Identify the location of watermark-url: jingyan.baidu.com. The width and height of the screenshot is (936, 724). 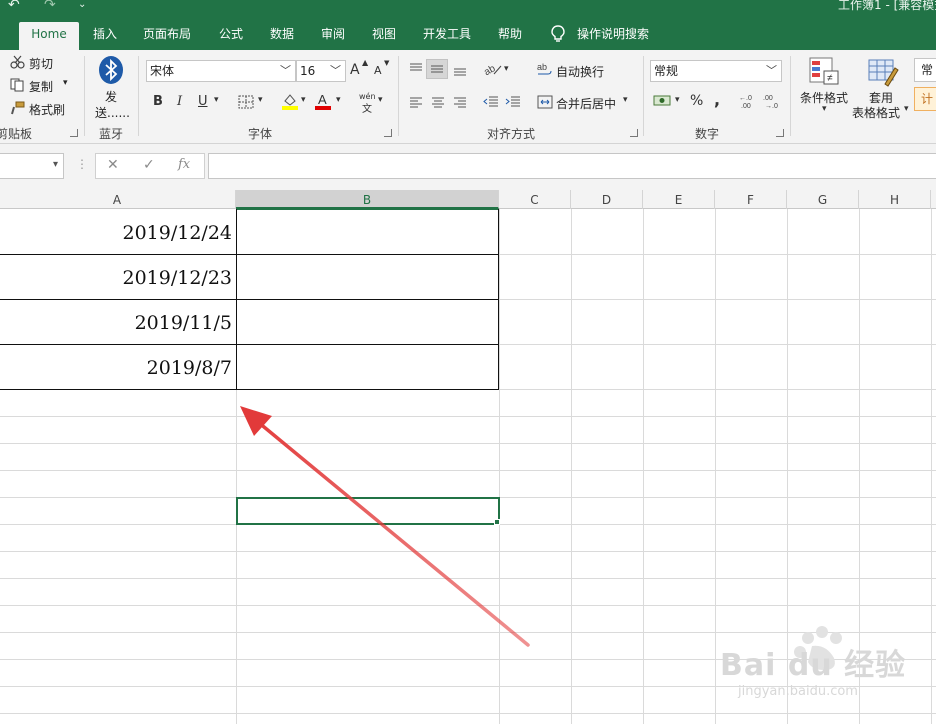
(798, 691).